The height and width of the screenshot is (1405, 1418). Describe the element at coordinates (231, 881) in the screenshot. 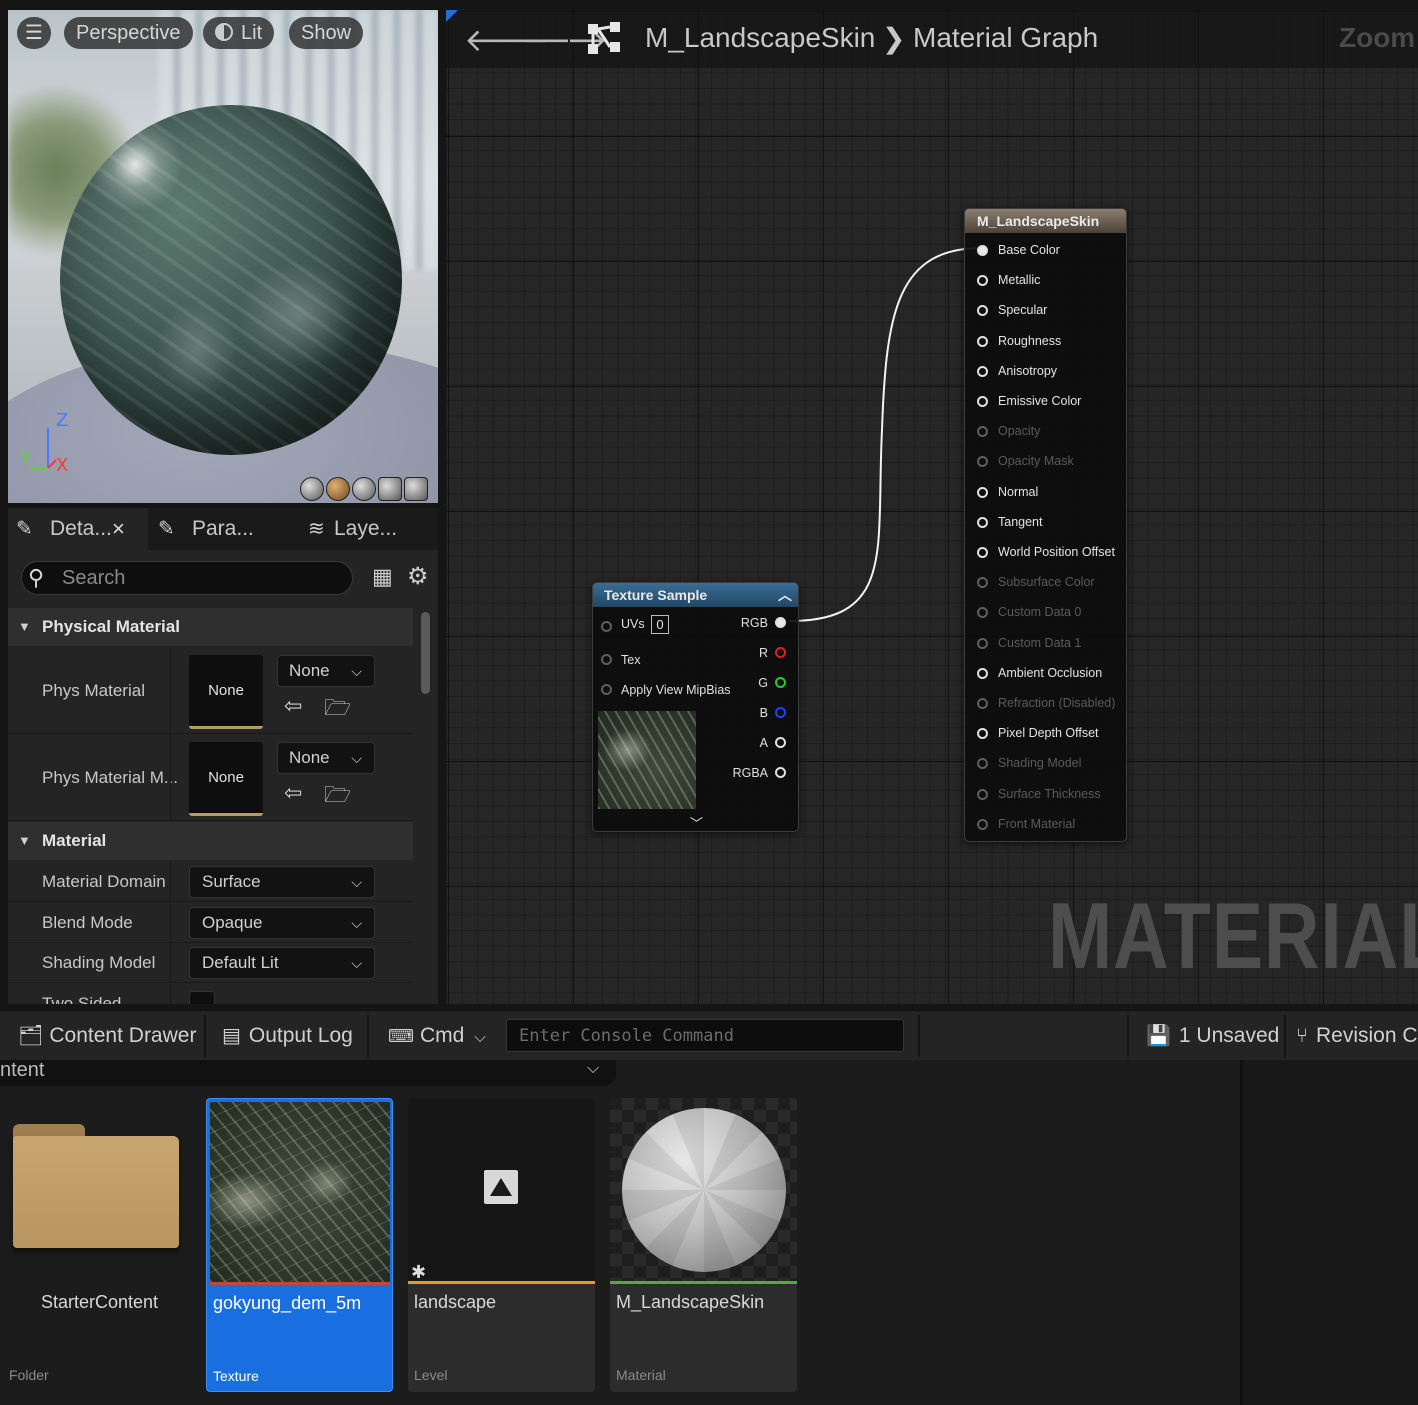

I see `combo-value: Surface` at that location.